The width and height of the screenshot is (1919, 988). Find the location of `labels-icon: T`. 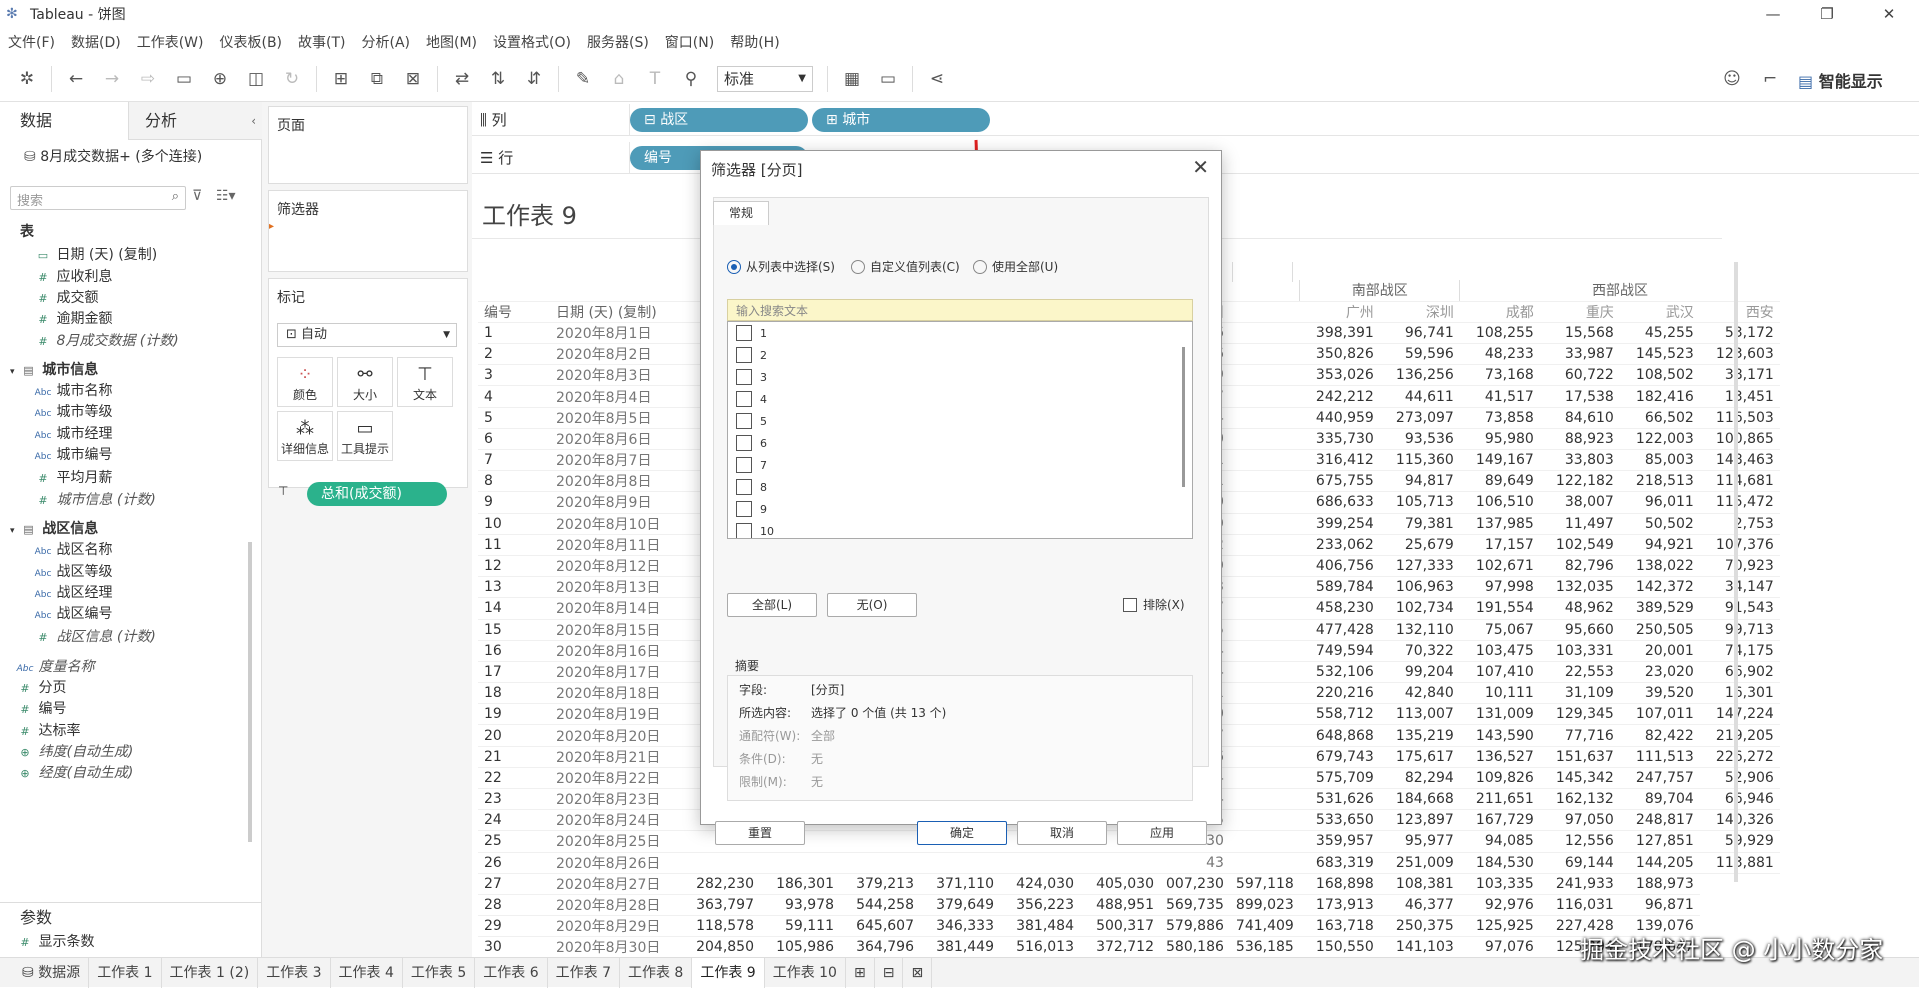

labels-icon: T is located at coordinates (655, 79).